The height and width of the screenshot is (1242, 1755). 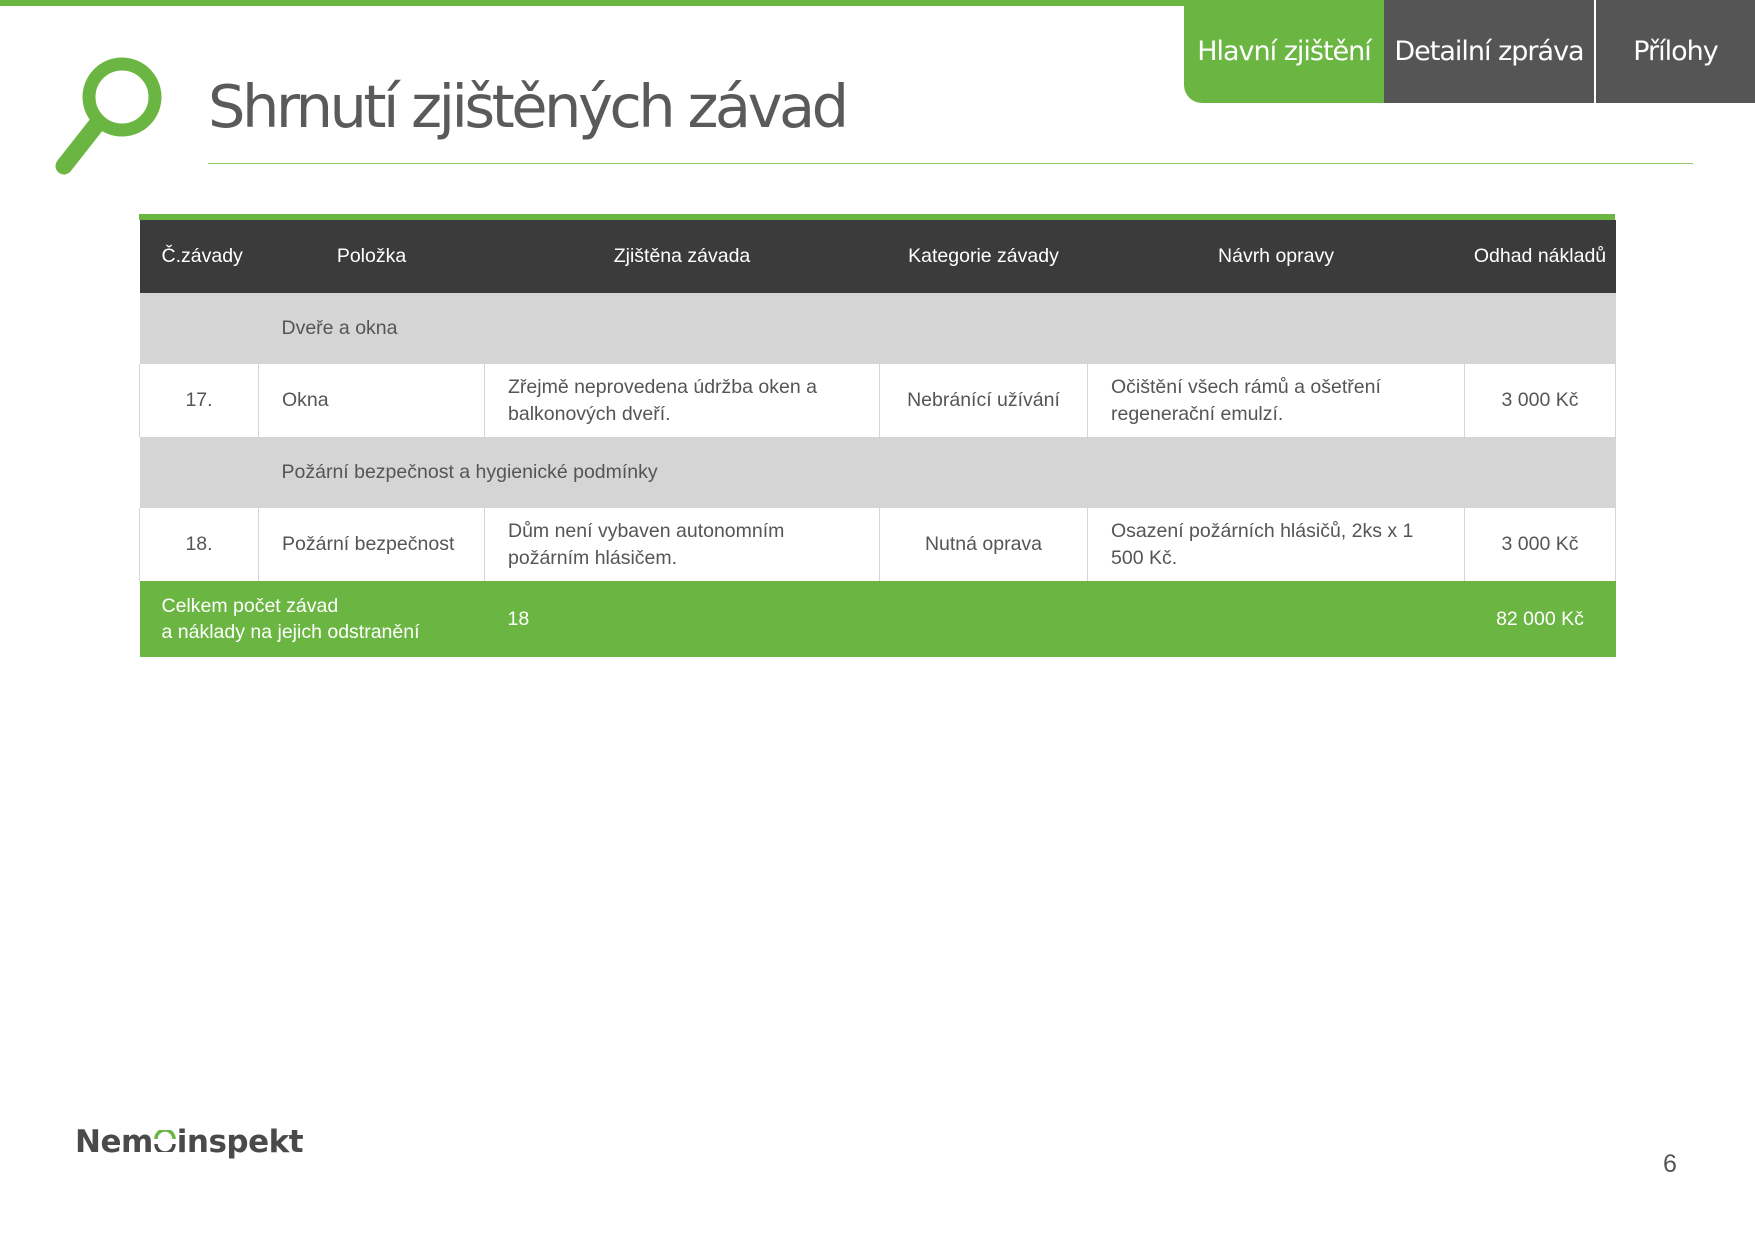 I want to click on group-row: Dveře a okna, so click(x=877, y=328).